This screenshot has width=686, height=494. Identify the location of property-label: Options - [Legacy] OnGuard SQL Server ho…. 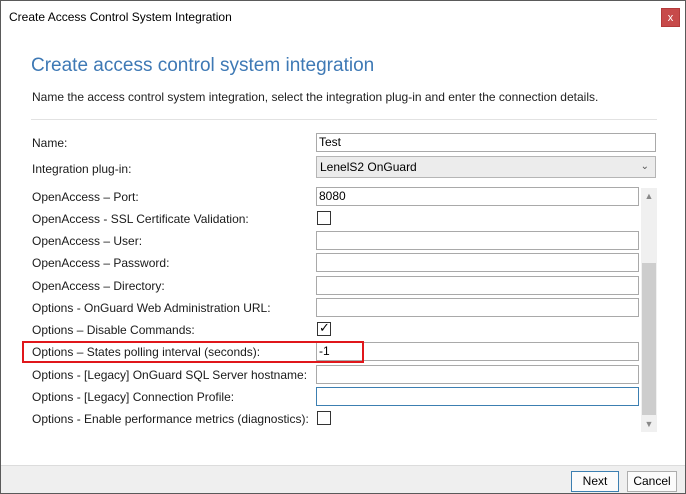
(170, 375).